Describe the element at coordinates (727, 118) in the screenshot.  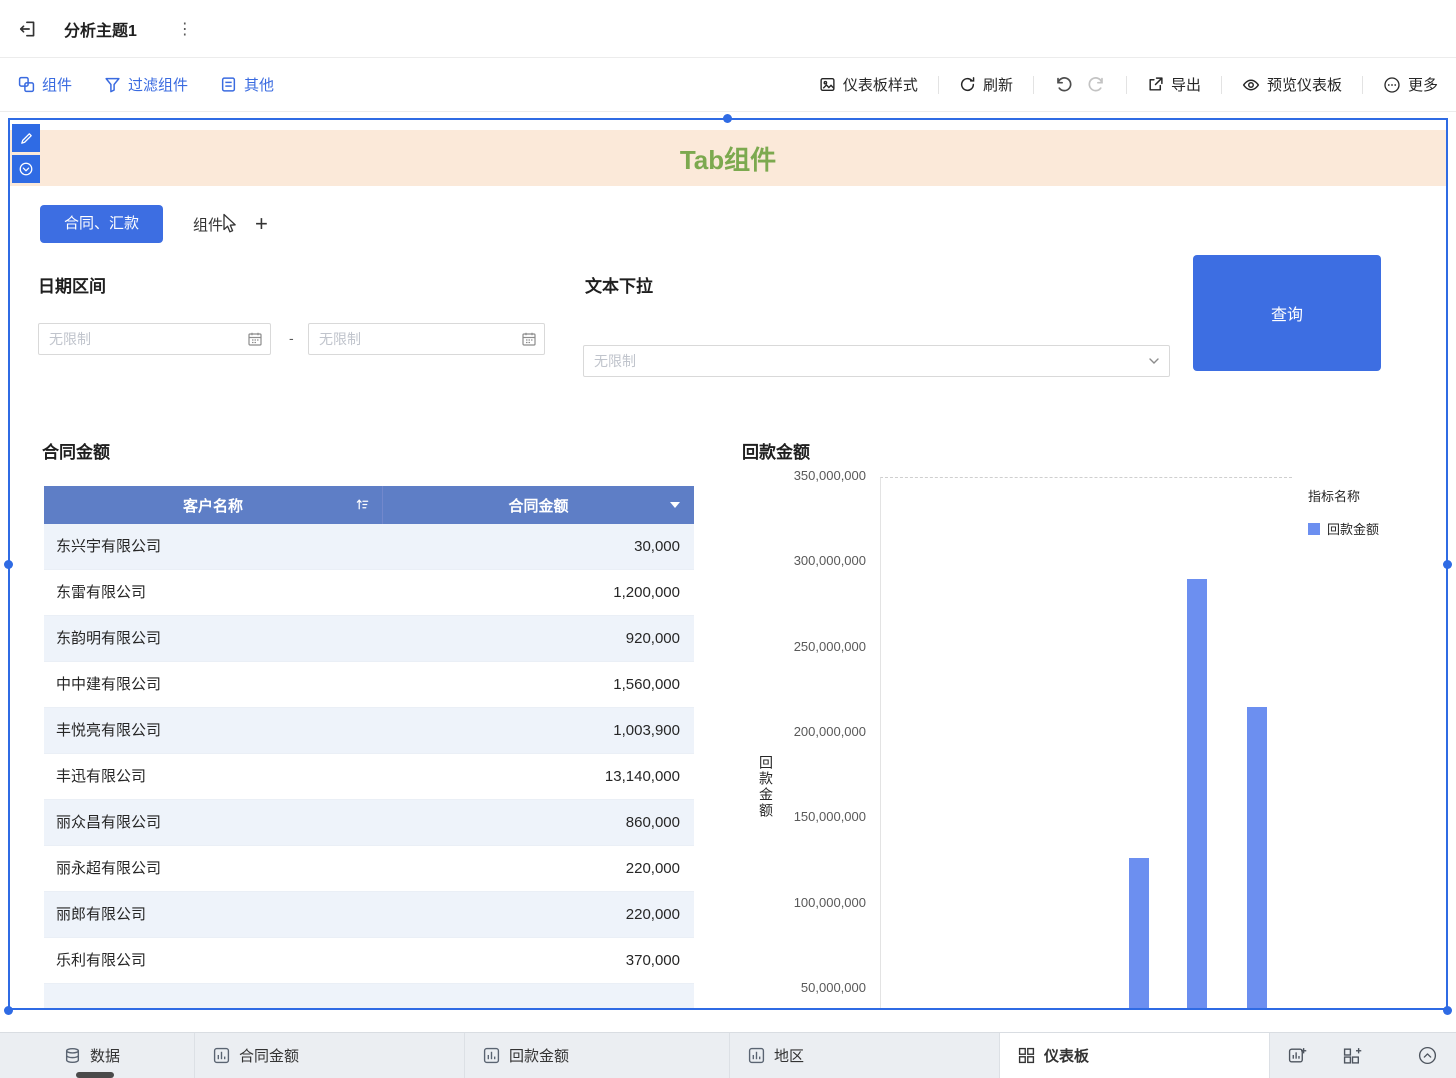
I see `resize-handle-top` at that location.